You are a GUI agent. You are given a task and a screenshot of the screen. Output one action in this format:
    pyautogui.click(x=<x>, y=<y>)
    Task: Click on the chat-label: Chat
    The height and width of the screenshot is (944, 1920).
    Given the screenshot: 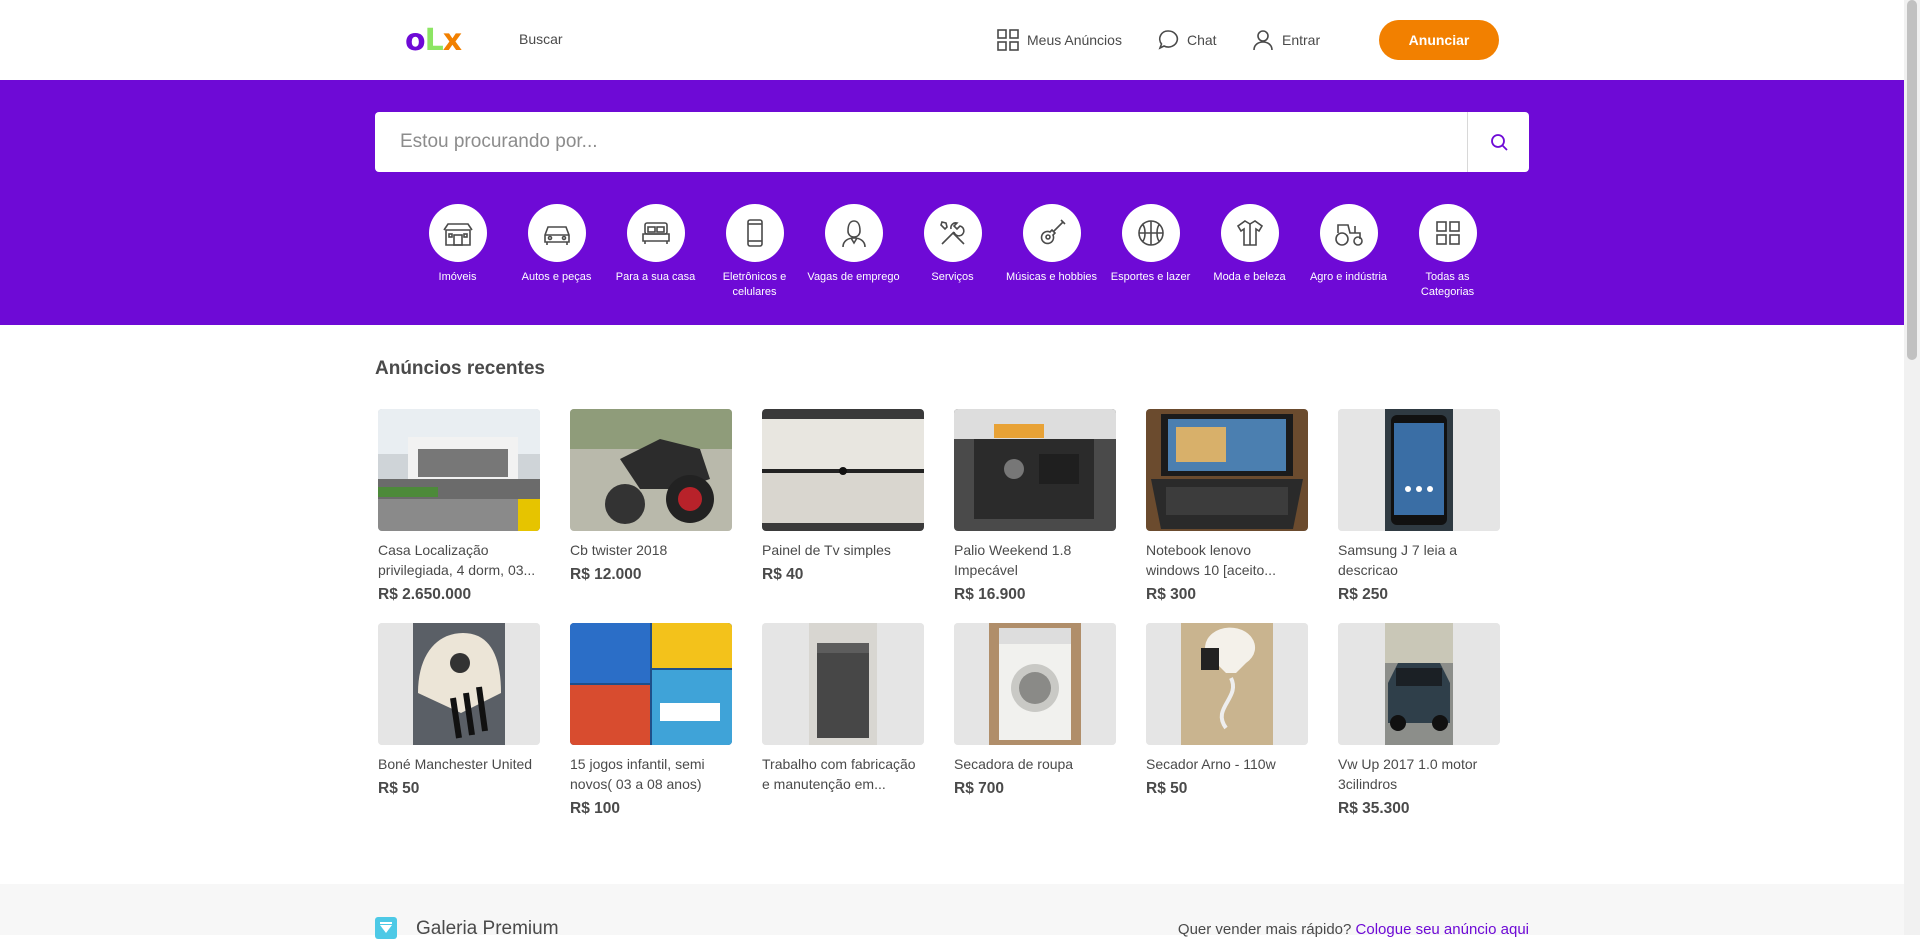 What is the action you would take?
    pyautogui.click(x=1202, y=40)
    